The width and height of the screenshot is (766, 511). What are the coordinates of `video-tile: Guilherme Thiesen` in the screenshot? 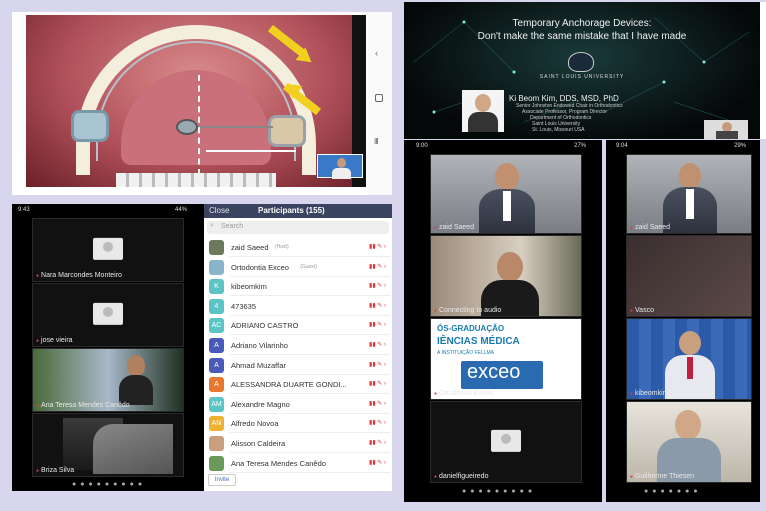 It's located at (689, 442).